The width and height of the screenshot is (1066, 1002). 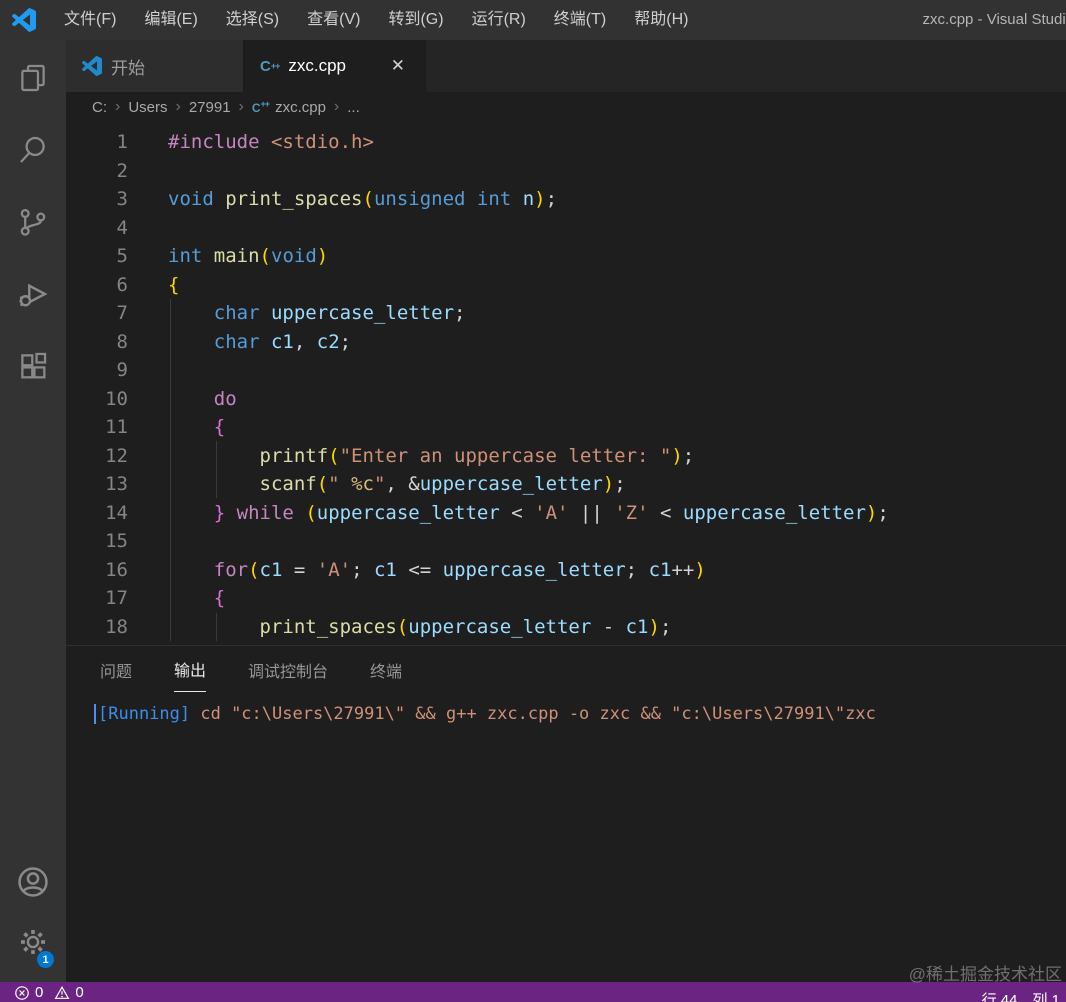 I want to click on code-line: 2, so click(x=566, y=171).